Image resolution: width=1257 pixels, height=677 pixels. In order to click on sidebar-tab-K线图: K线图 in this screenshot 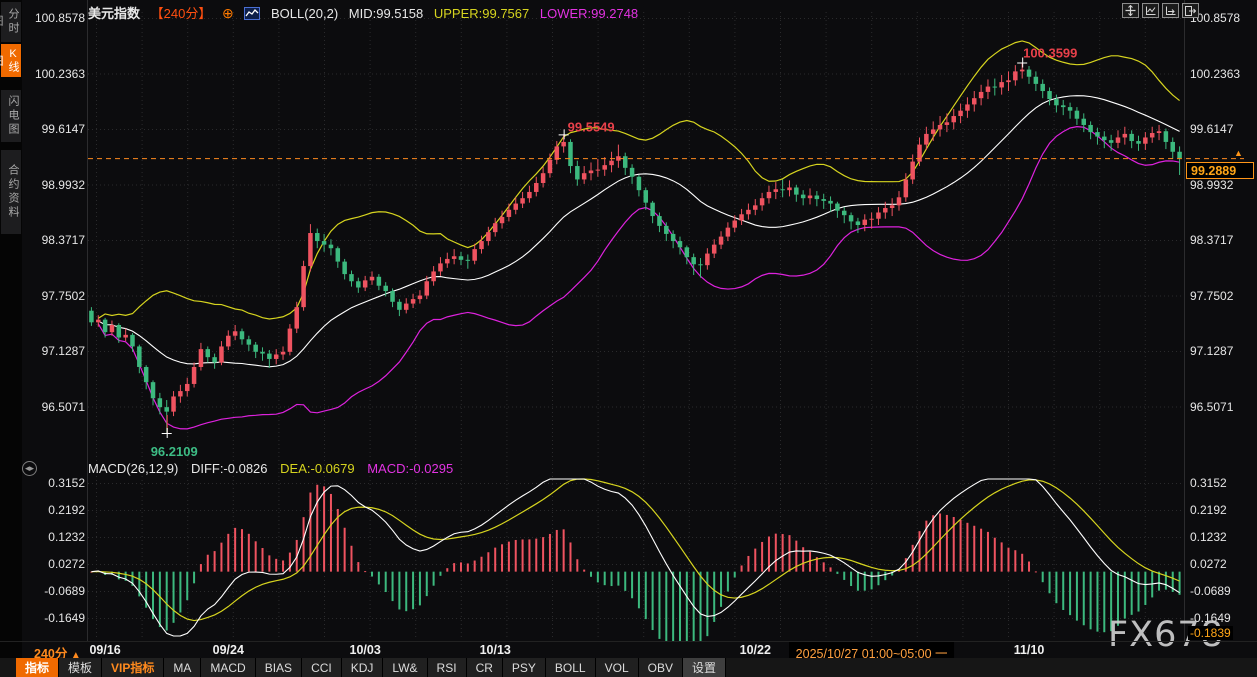, I will do `click(10, 60)`.